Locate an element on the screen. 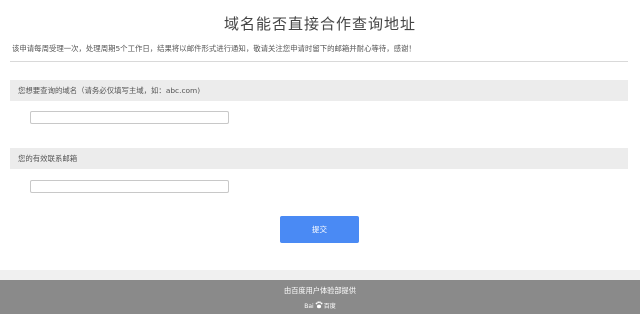 The image size is (640, 314). title-divider is located at coordinates (319, 61).